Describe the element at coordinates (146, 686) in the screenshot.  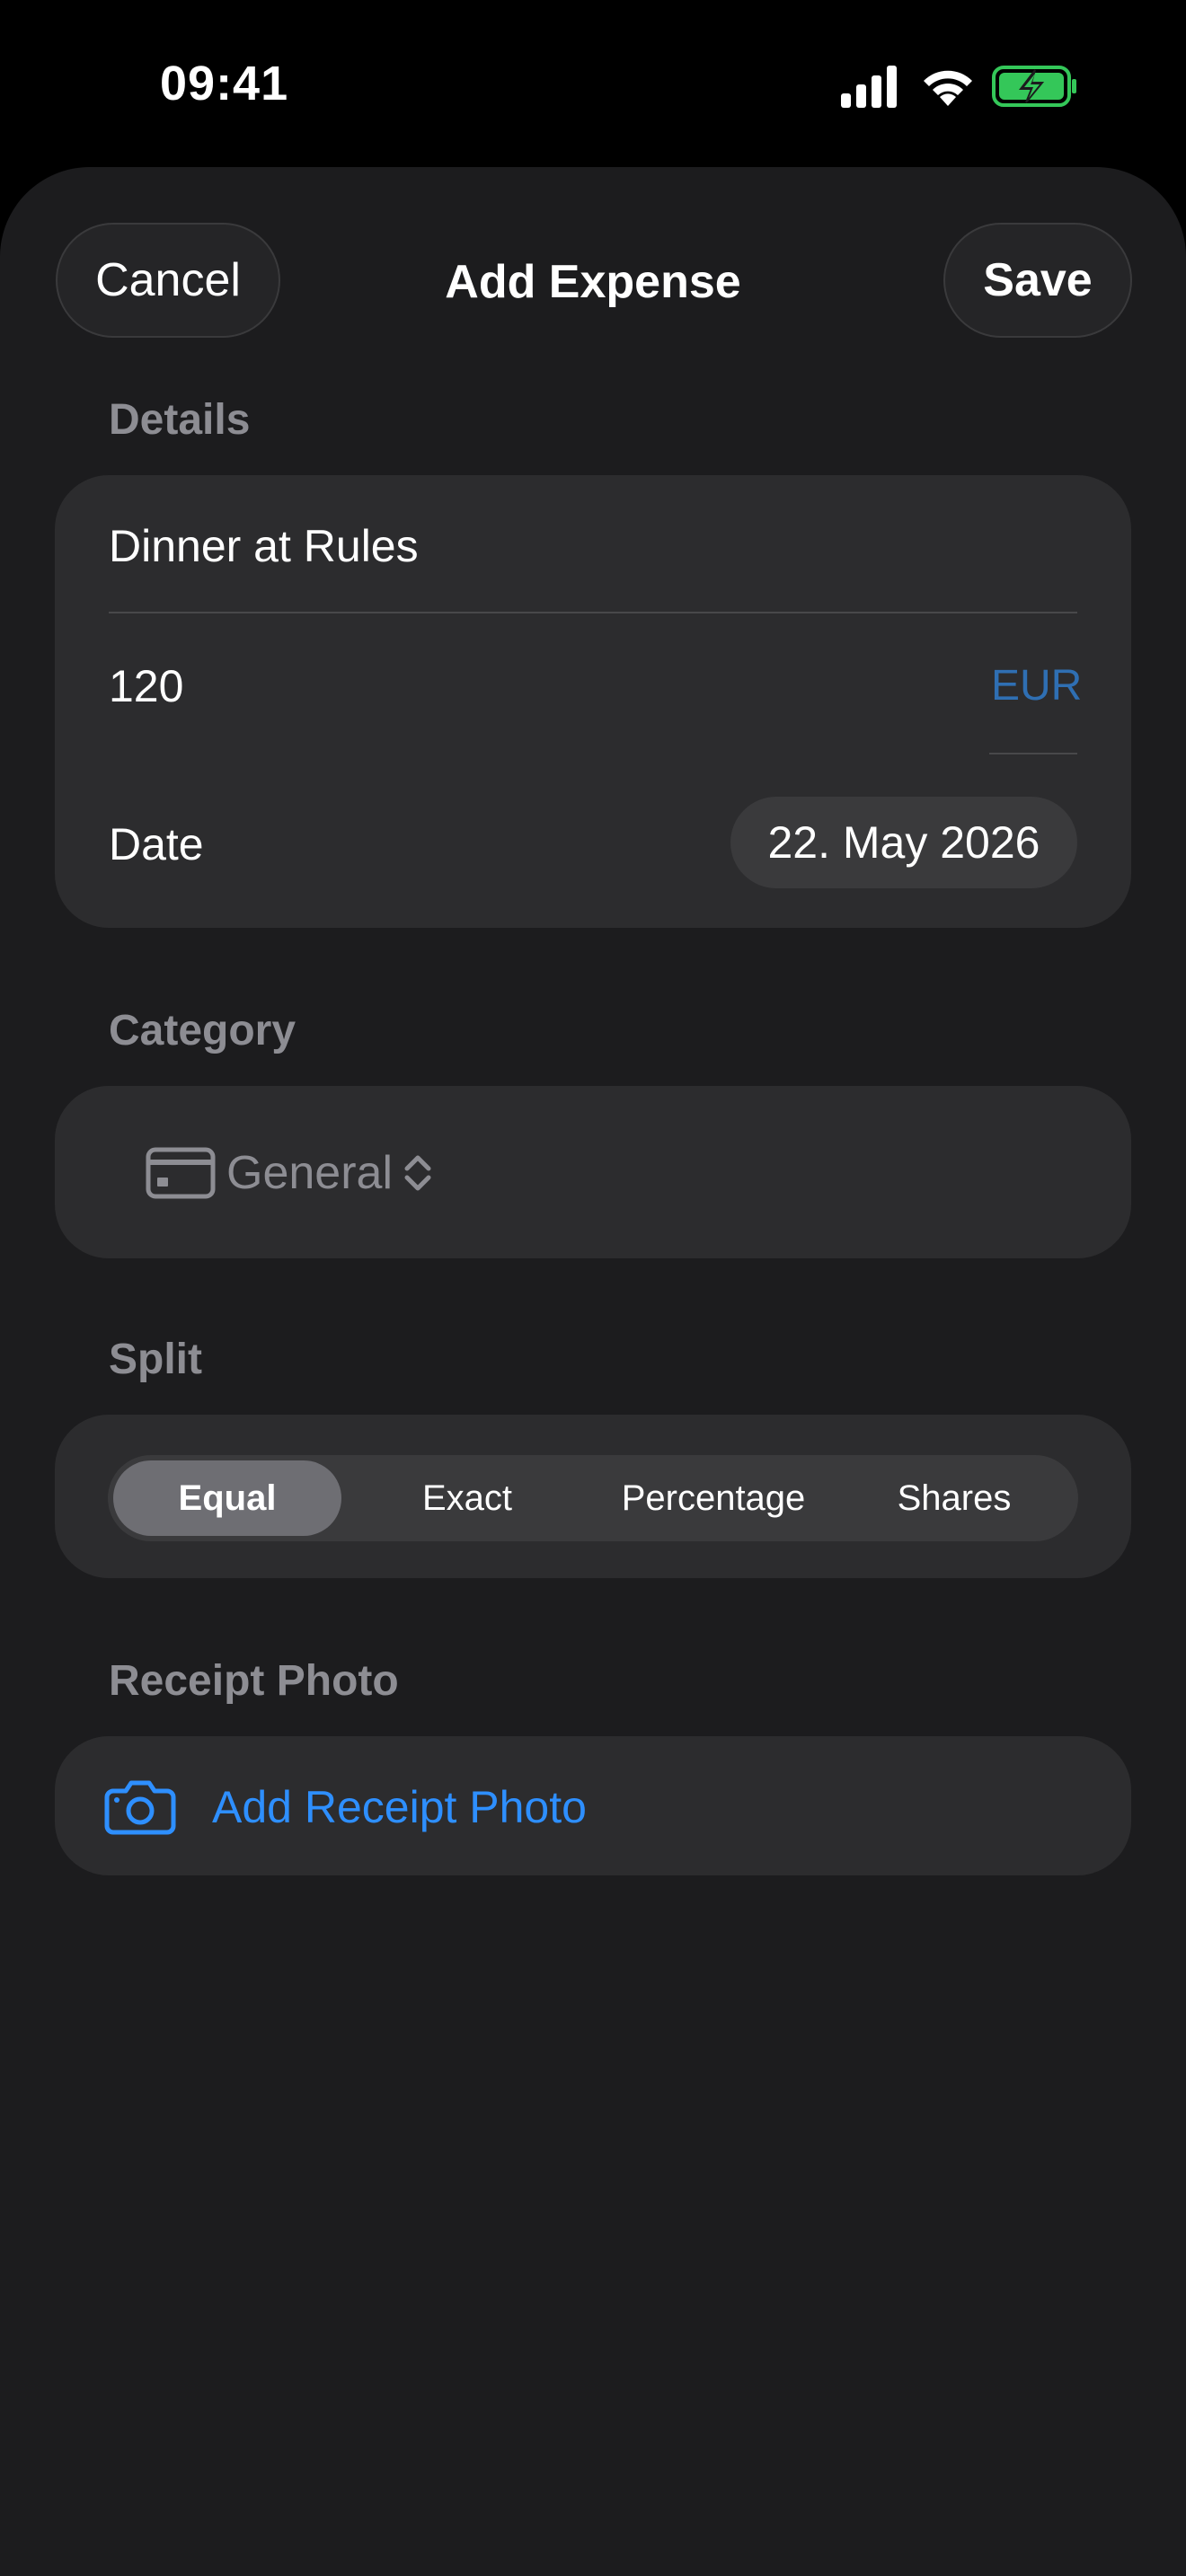
I see `amount-field: 120` at that location.